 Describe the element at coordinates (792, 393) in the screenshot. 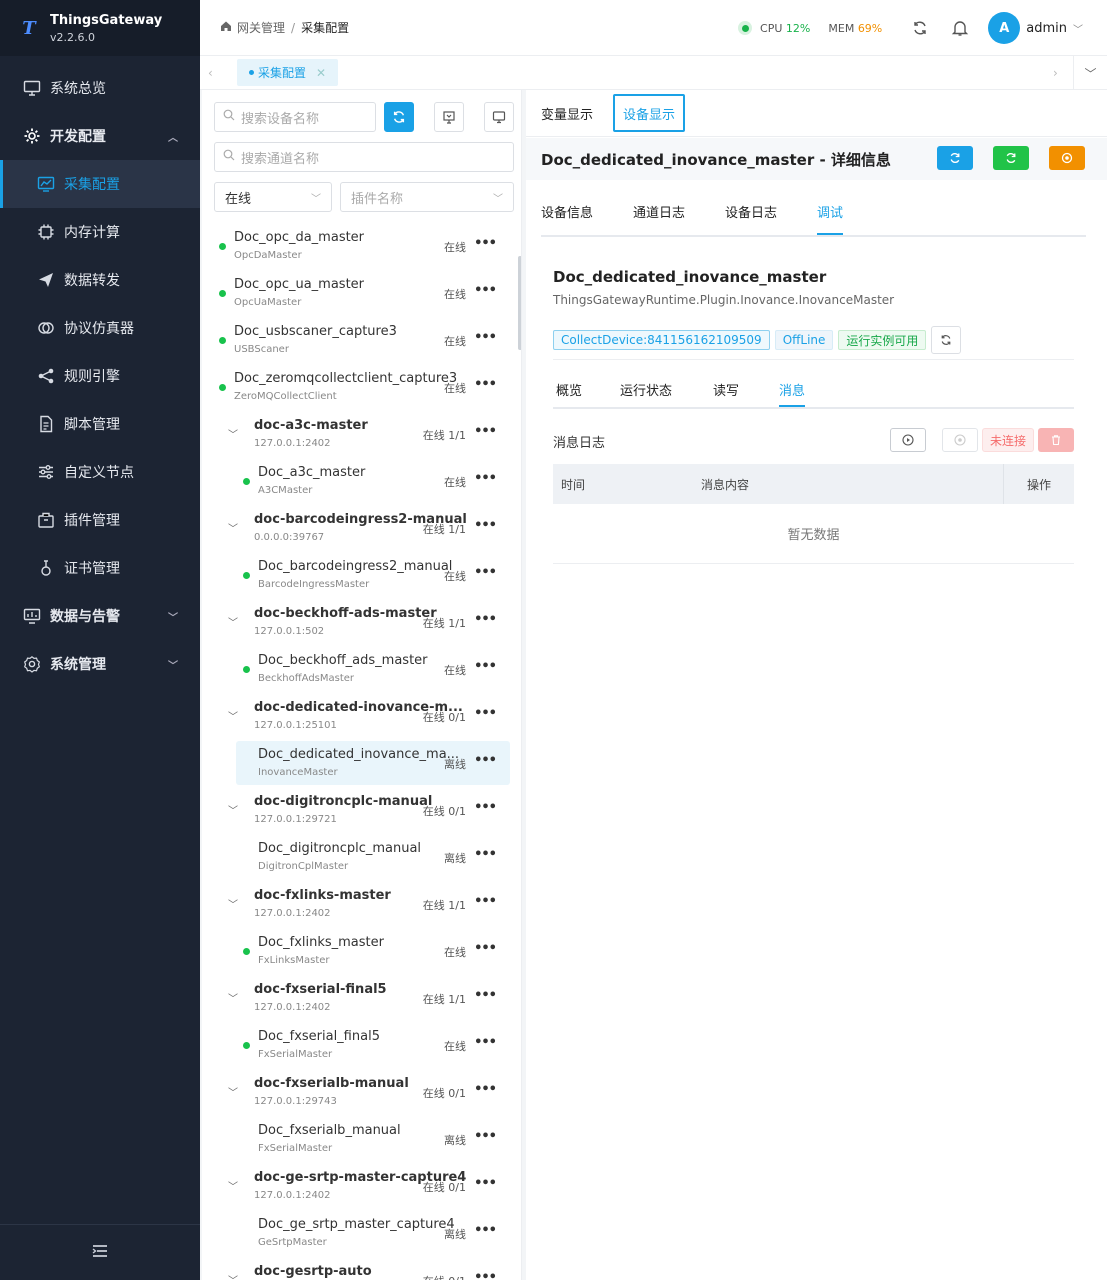

I see `tab-messages: 消息` at that location.